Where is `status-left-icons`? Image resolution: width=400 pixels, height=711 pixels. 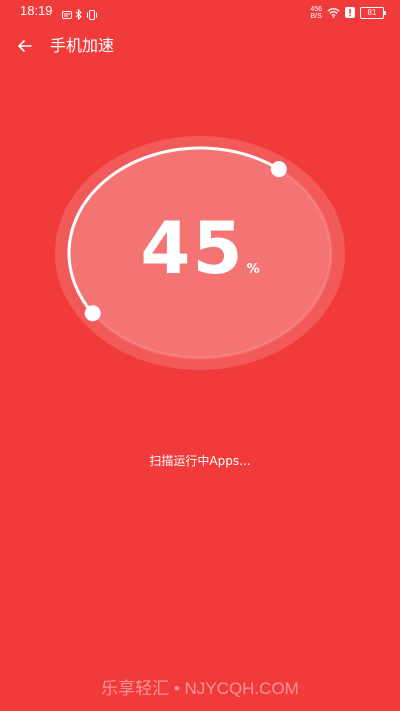 status-left-icons is located at coordinates (80, 14).